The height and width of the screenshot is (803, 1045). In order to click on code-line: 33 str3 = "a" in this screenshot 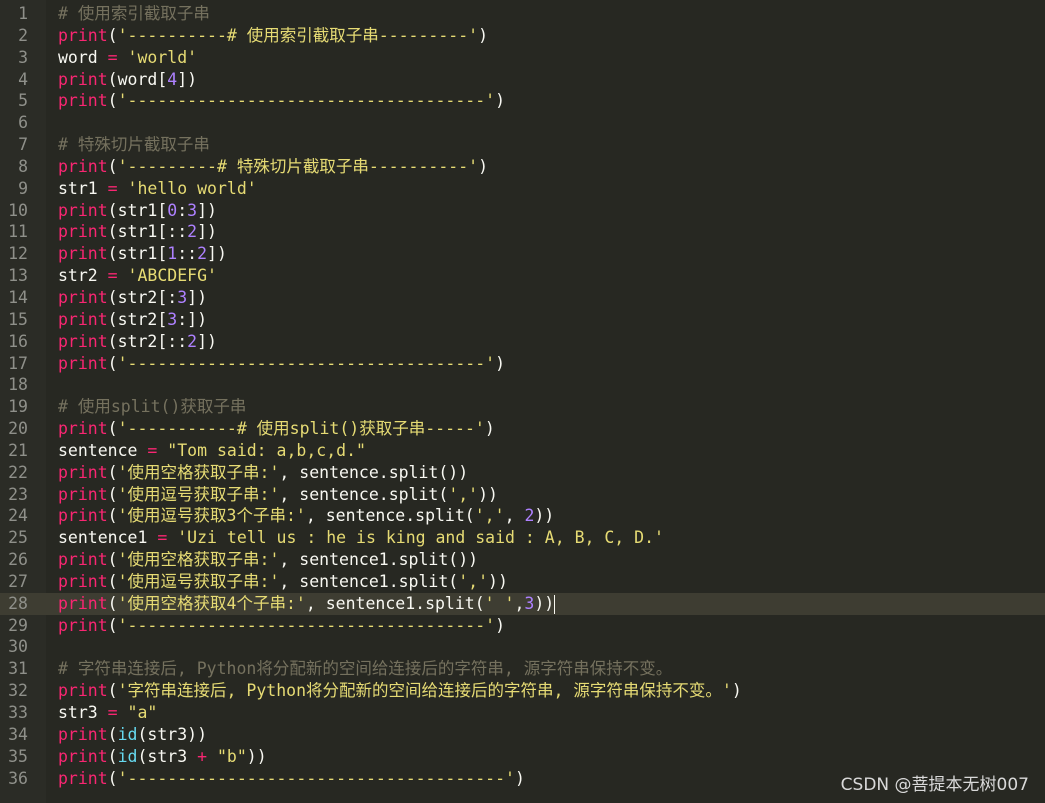, I will do `click(522, 713)`.